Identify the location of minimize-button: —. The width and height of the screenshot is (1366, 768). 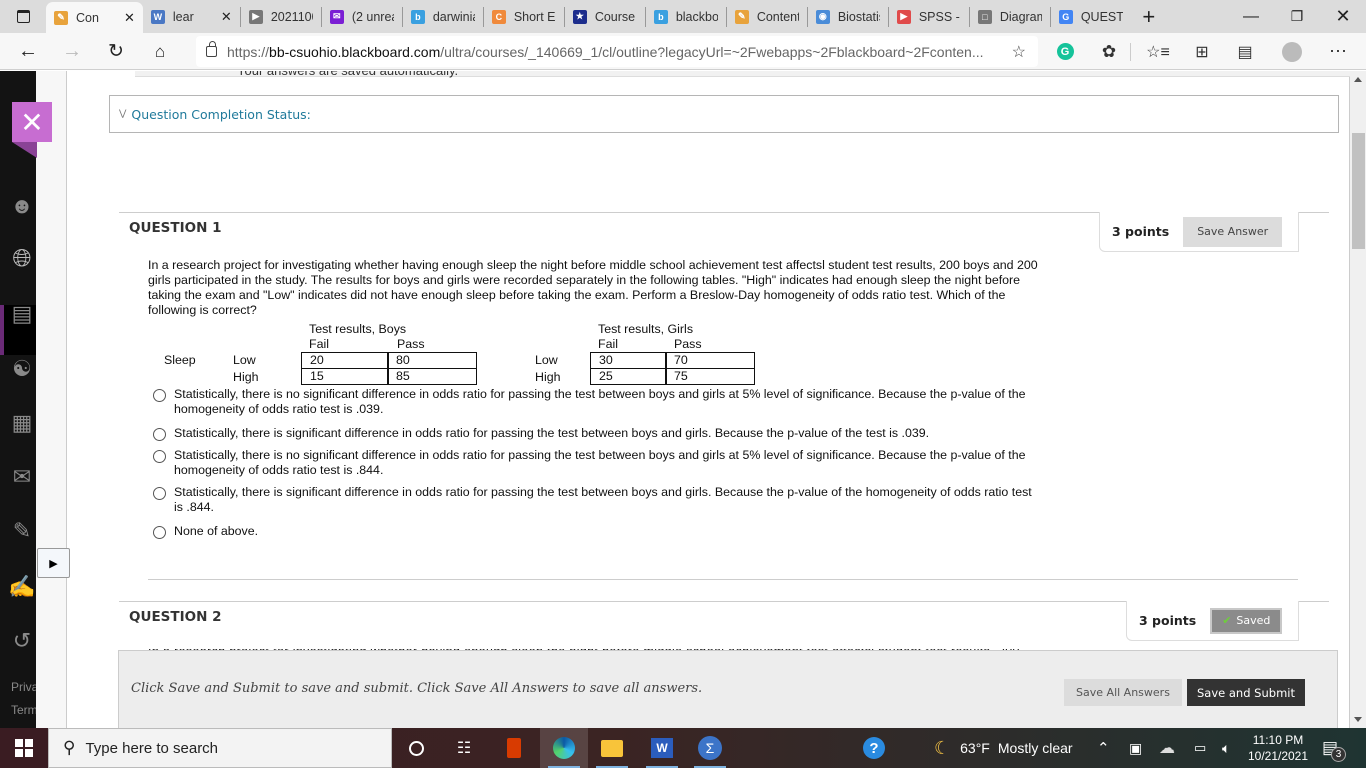
(1251, 16).